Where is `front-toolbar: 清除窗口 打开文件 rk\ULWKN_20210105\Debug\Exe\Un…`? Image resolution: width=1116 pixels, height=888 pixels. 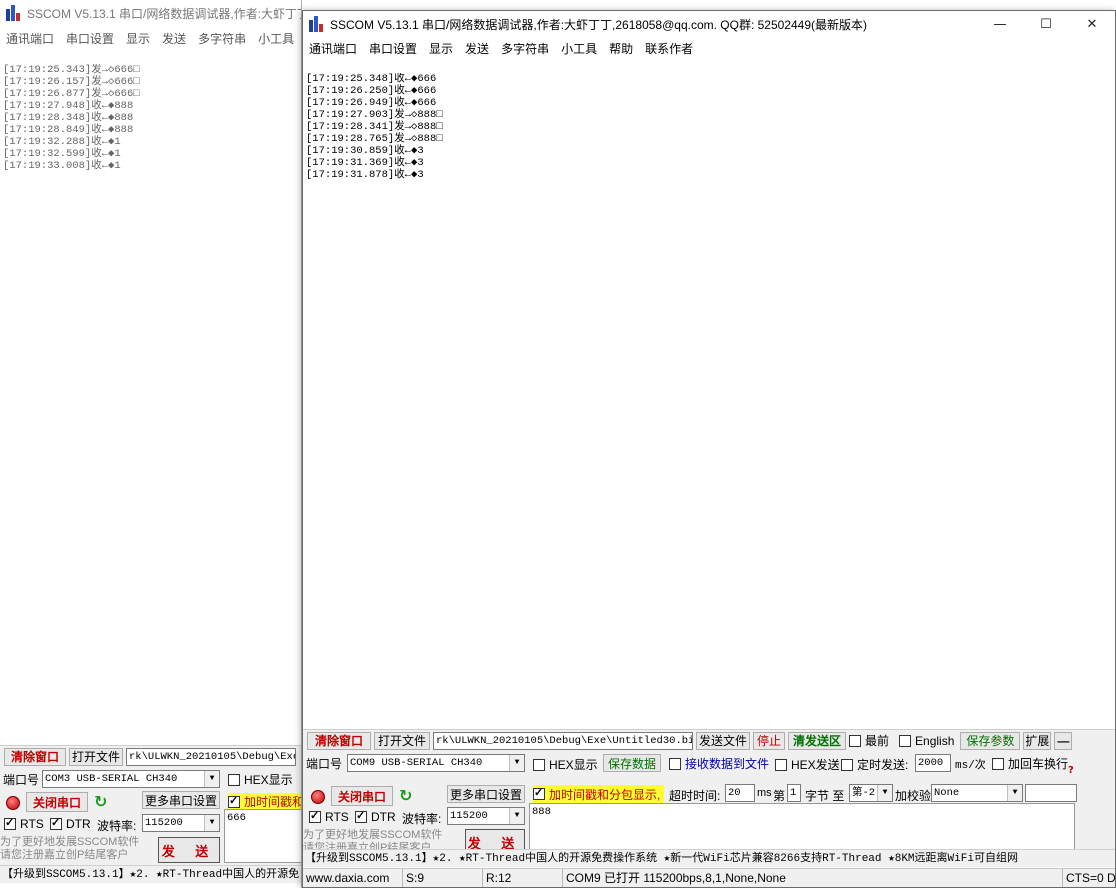
front-toolbar: 清除窗口 打开文件 rk\ULWKN_20210105\Debug\Exe\Un… is located at coordinates (709, 740).